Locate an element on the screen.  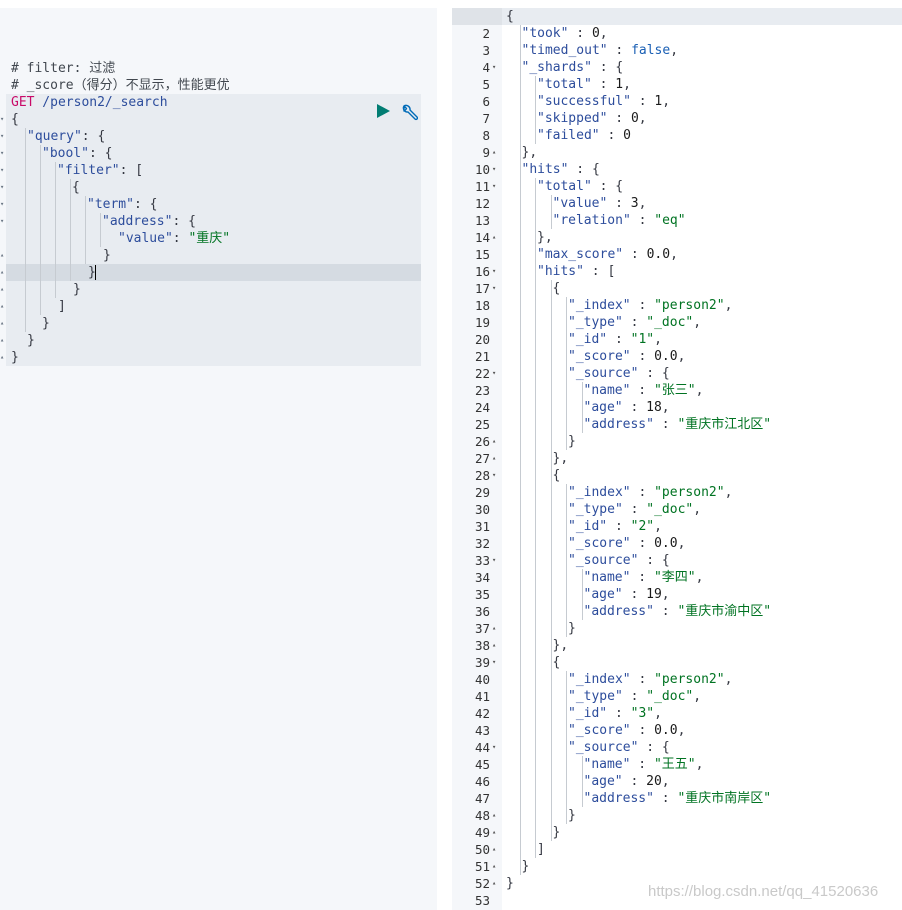
request-line: GET /person2/_search is located at coordinates (89, 102).